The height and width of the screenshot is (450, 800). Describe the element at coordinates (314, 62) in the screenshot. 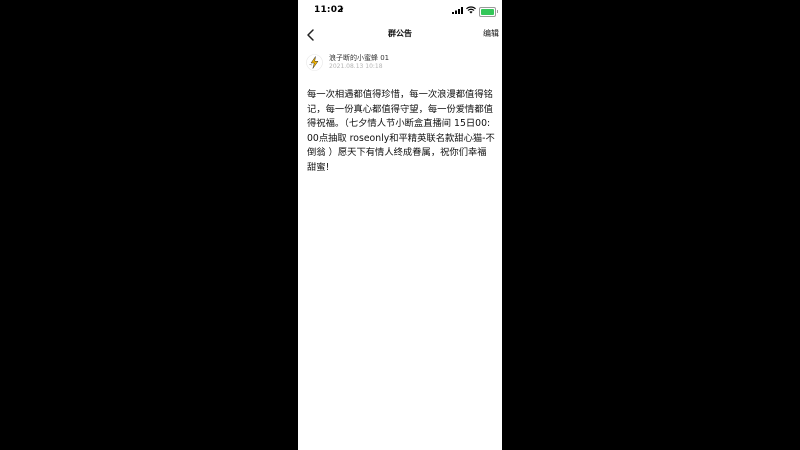

I see `avatar` at that location.